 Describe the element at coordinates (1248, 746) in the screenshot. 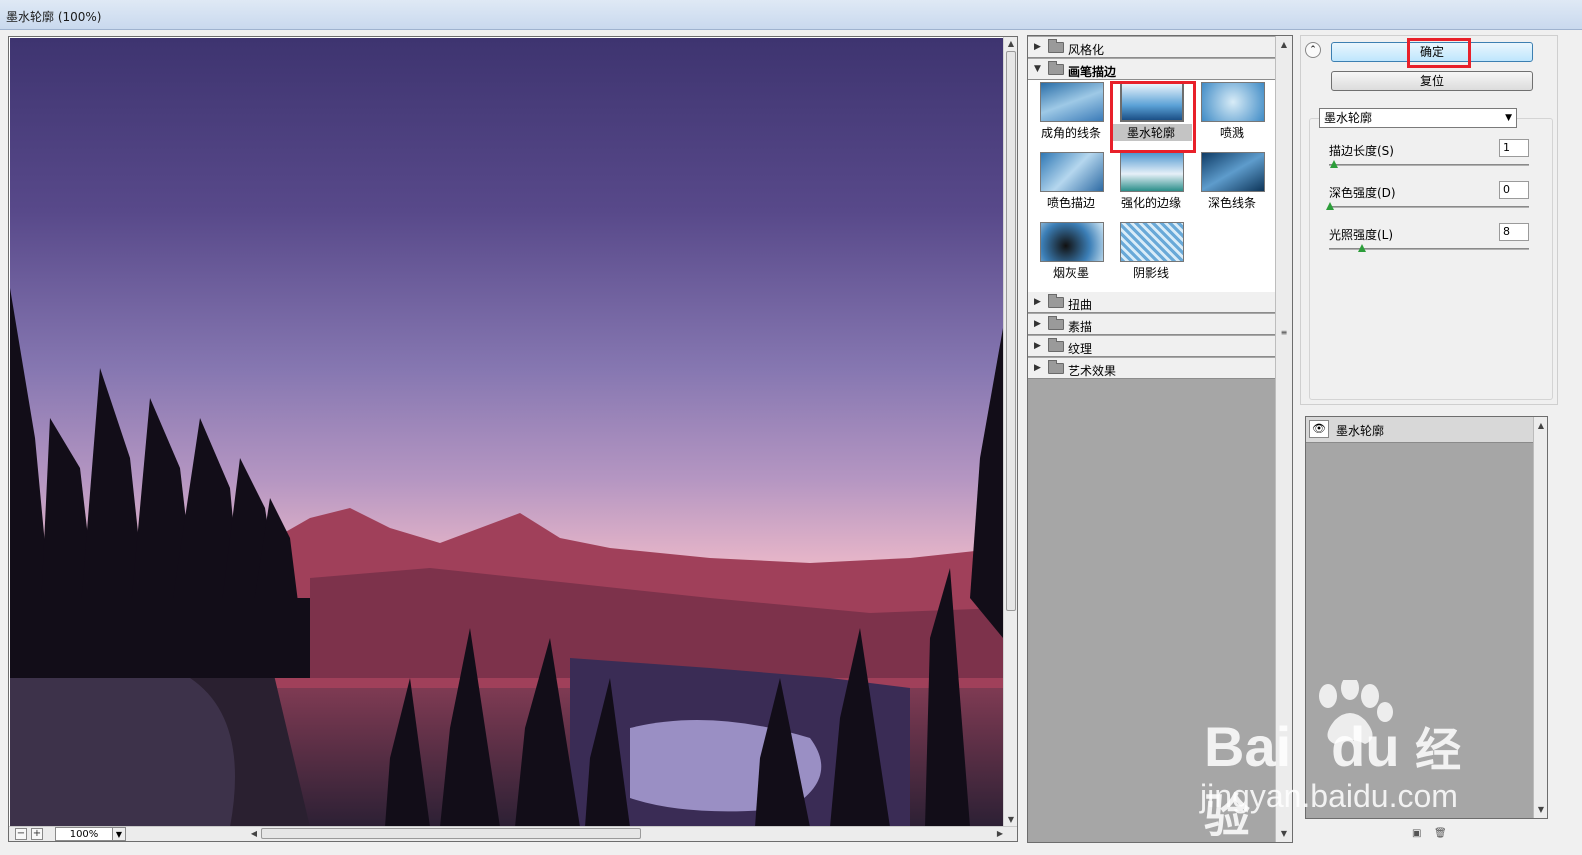

I see `watermark-brand: Bai` at that location.